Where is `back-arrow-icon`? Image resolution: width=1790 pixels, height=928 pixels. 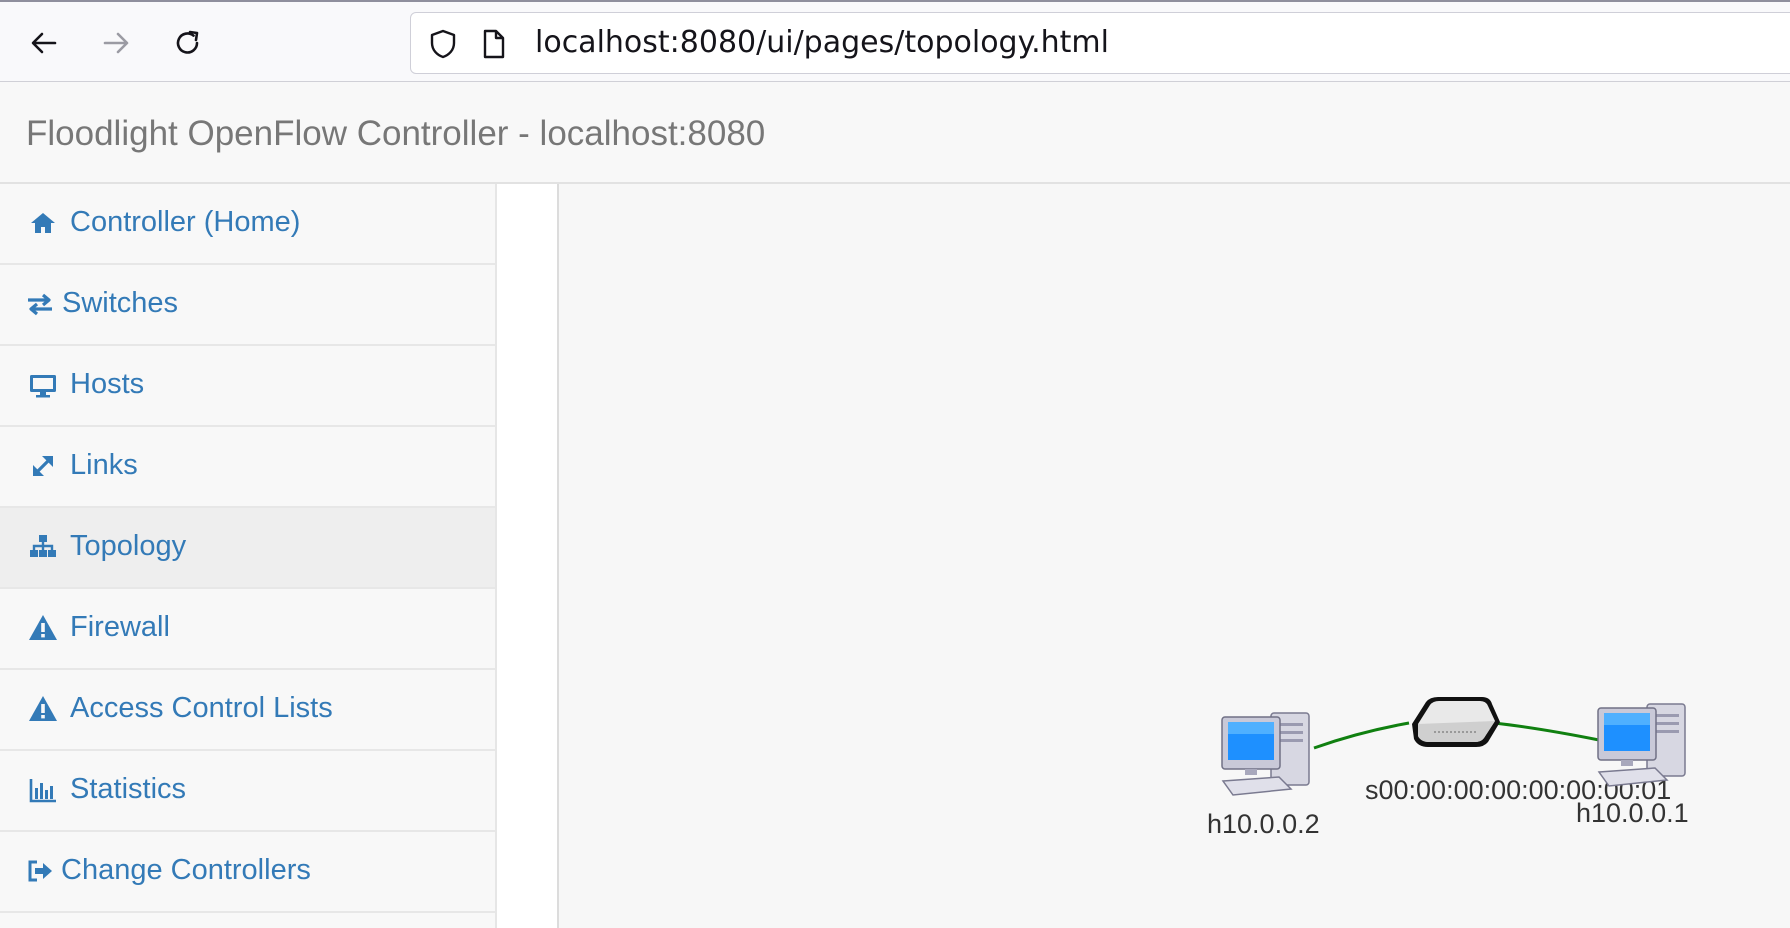
back-arrow-icon is located at coordinates (44, 43).